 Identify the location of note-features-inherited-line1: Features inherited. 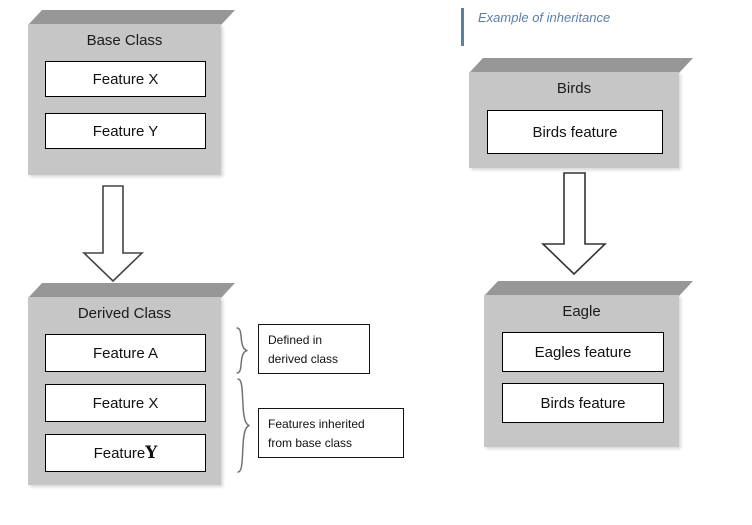
(316, 424).